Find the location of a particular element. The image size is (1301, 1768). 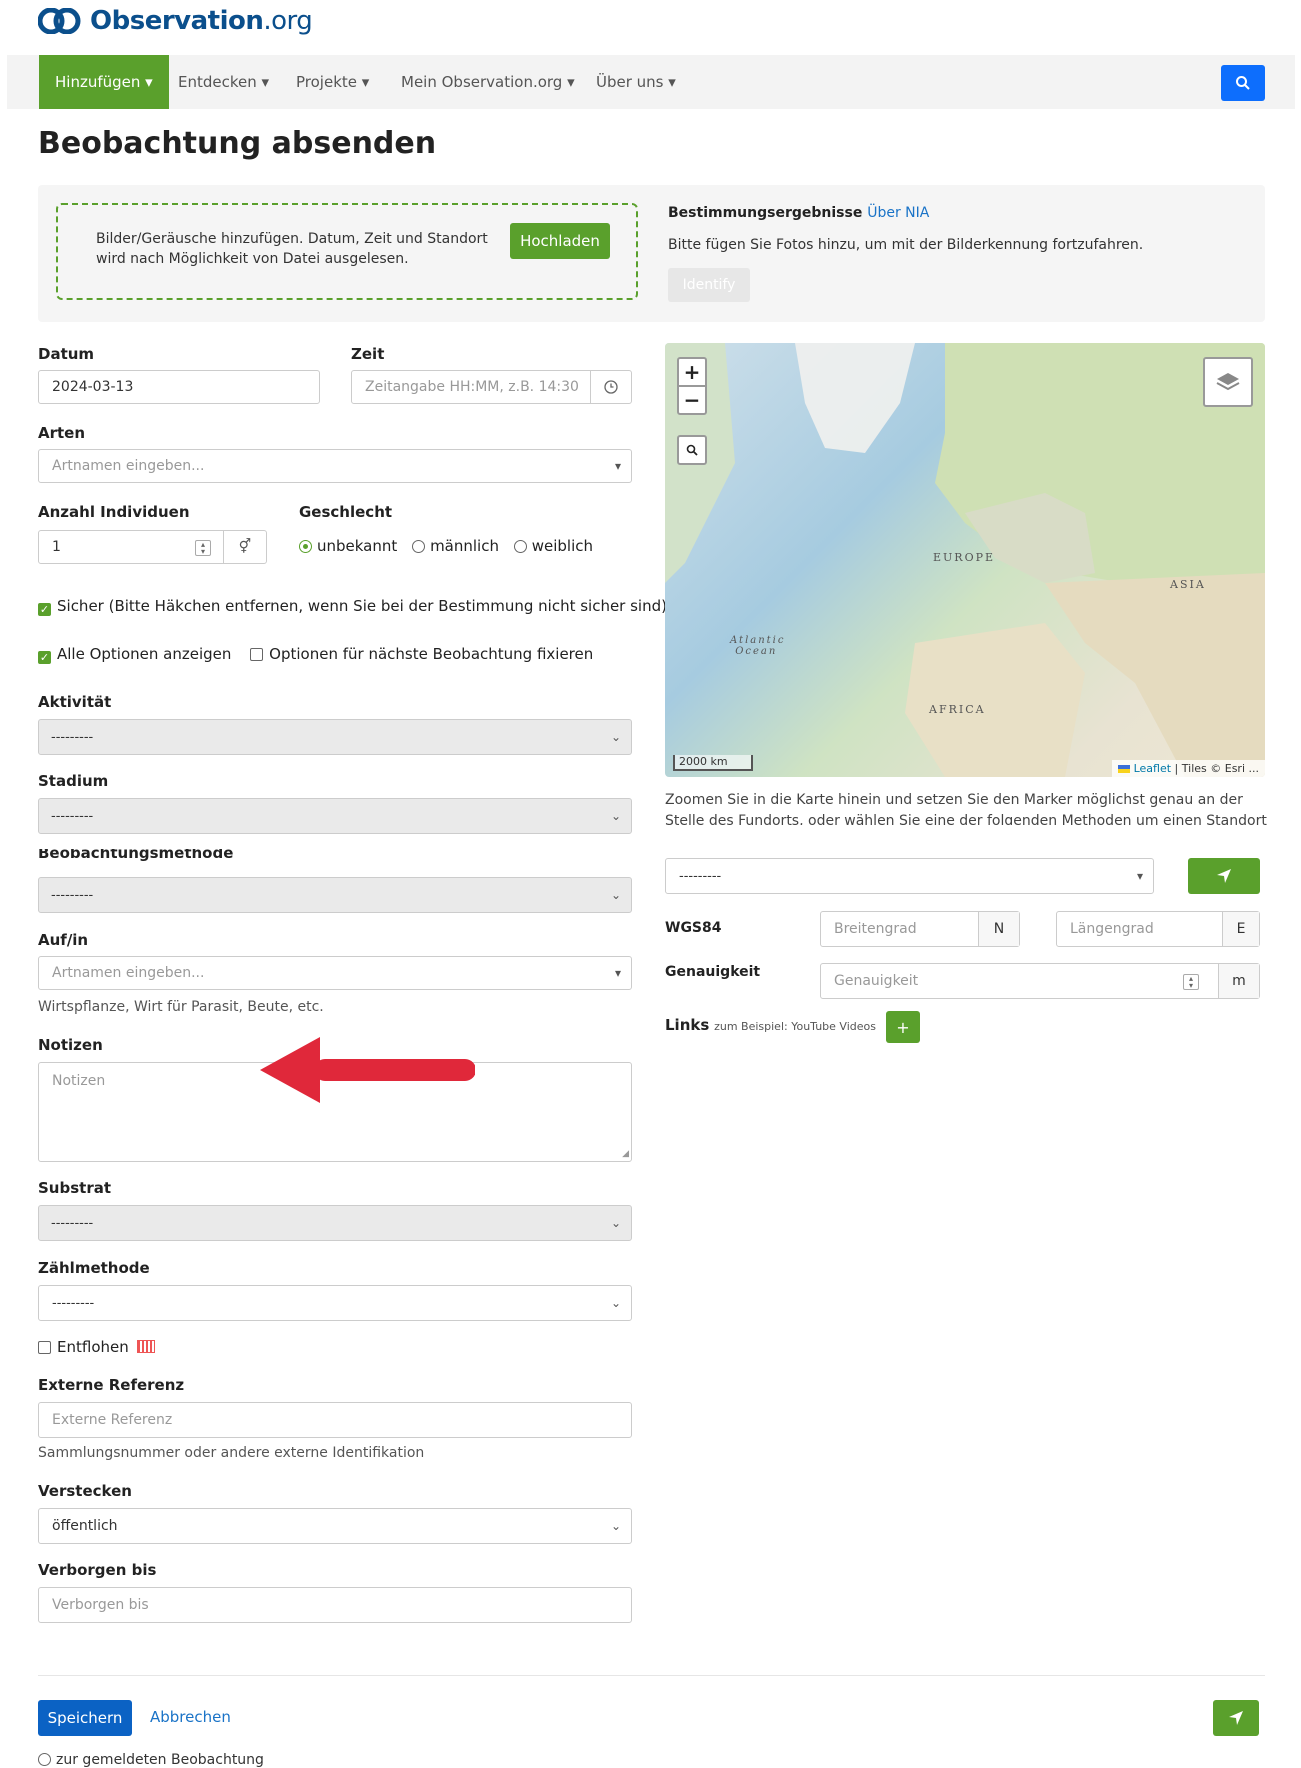

map-label-europe: EUROPE is located at coordinates (964, 557).